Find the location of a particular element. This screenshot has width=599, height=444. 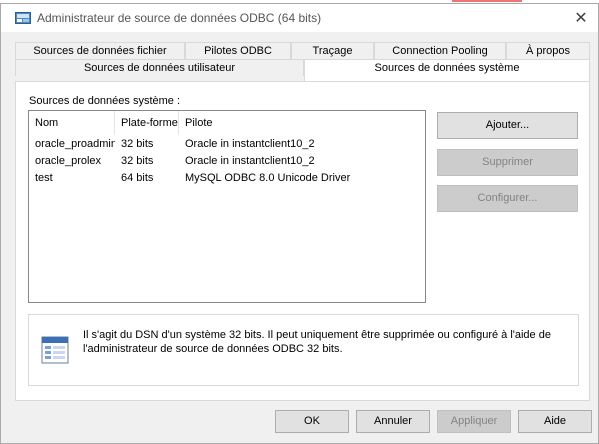

system-dsn-label: Sources de données système : is located at coordinates (105, 101).